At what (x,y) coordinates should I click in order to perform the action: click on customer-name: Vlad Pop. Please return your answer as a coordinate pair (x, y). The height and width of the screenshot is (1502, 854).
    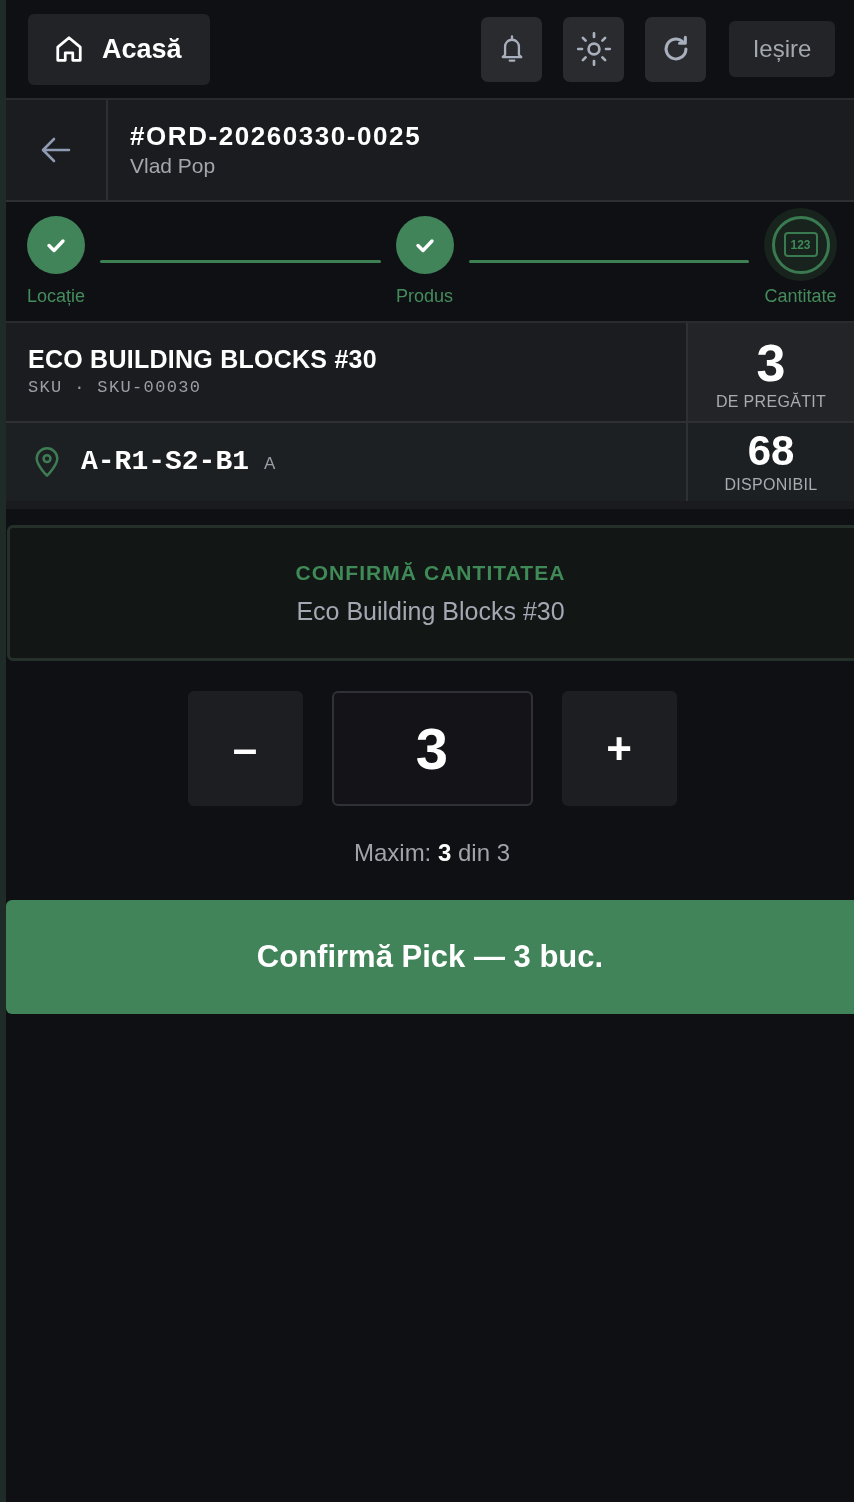
    Looking at the image, I should click on (173, 166).